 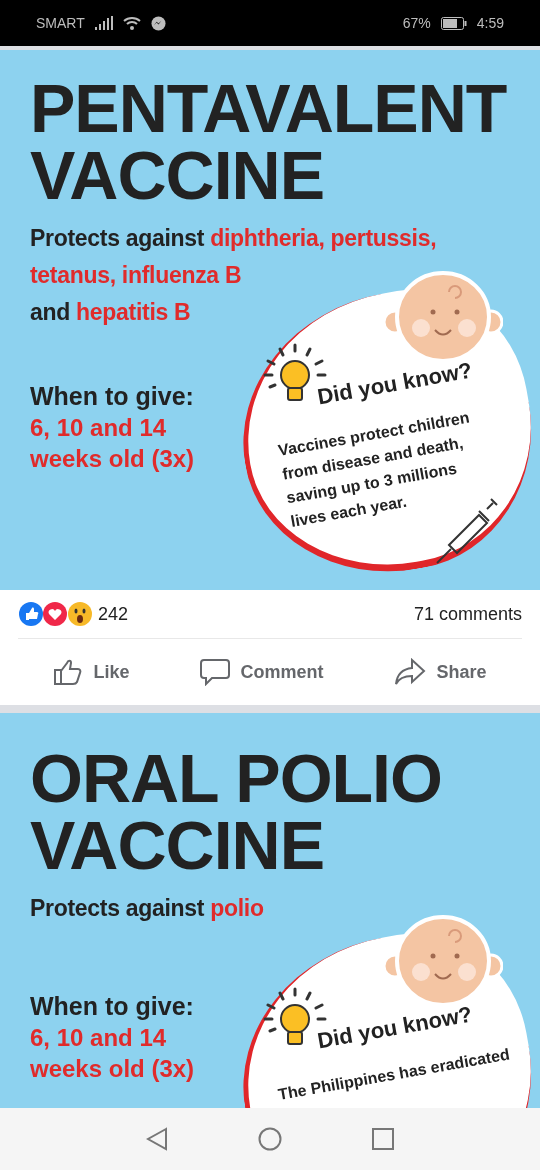 What do you see at coordinates (68, 672) in the screenshot?
I see `thumbs-up-icon` at bounding box center [68, 672].